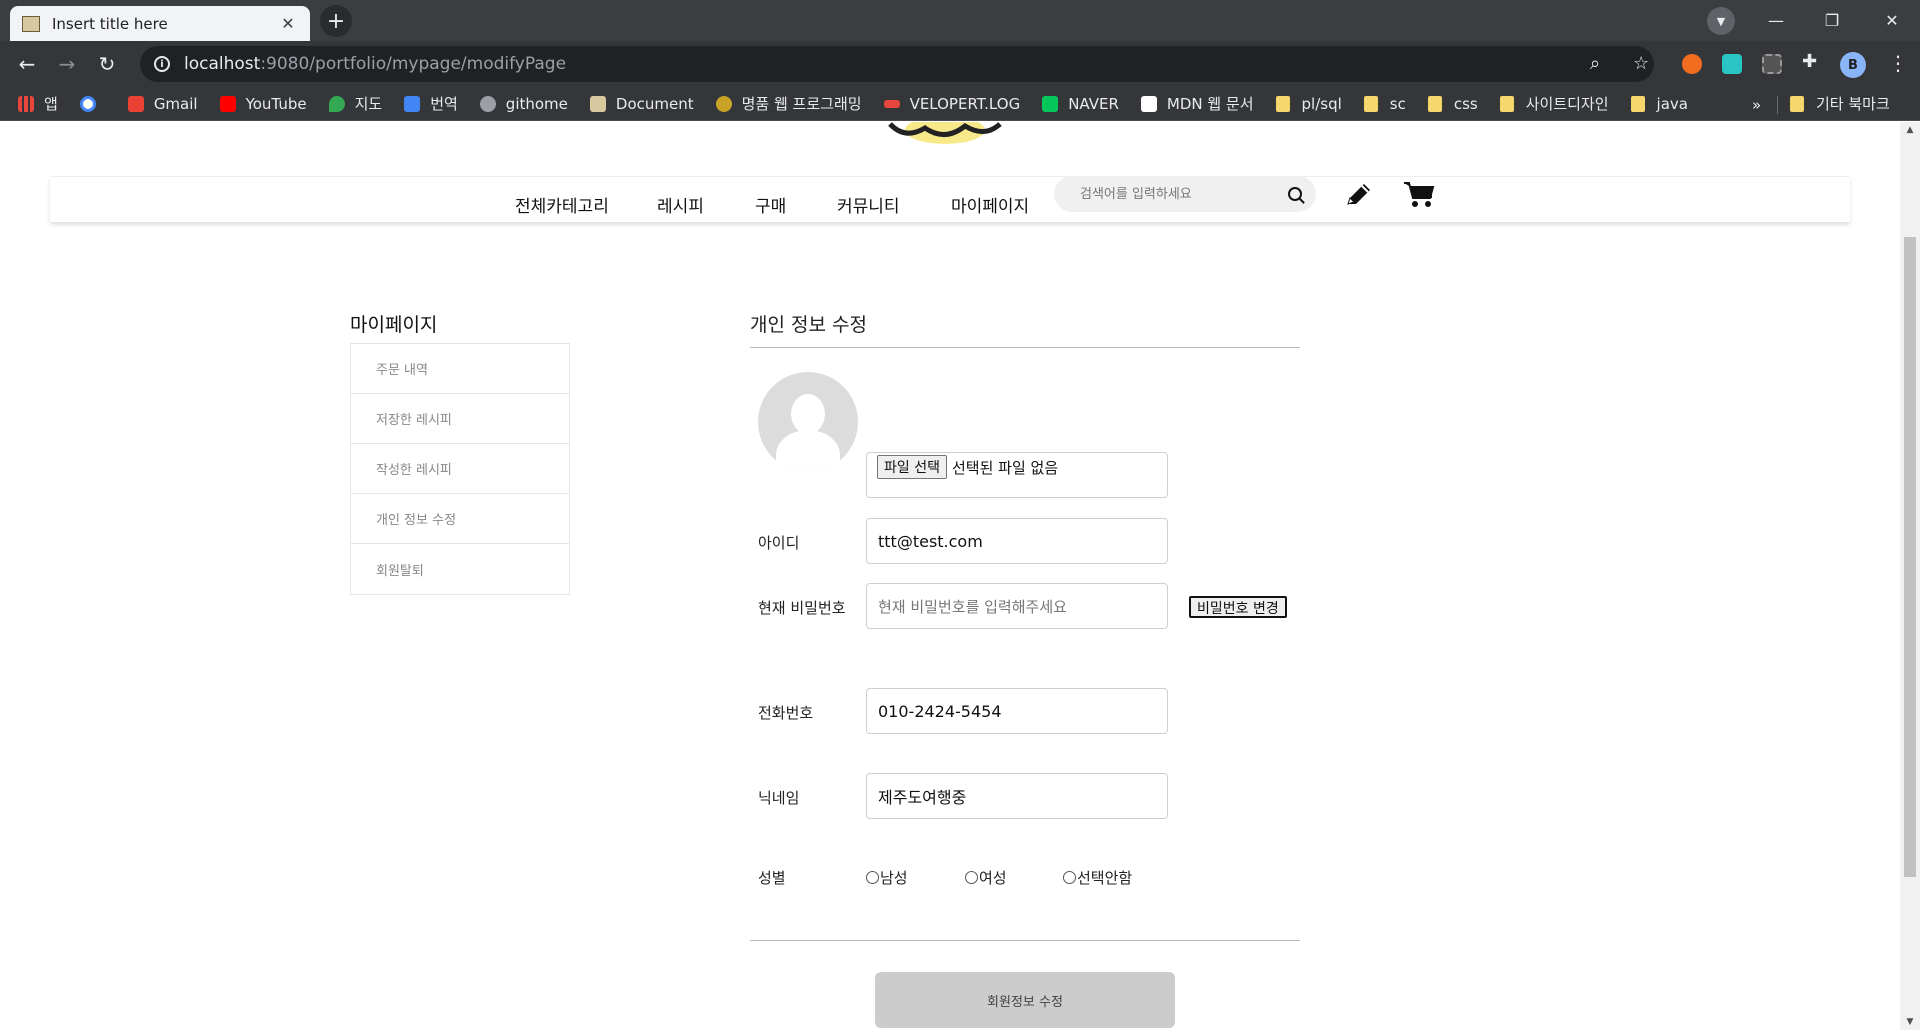 This screenshot has height=1030, width=1920. Describe the element at coordinates (1910, 130) in the screenshot. I see `scroll-up-arrow-icon: ▲` at that location.